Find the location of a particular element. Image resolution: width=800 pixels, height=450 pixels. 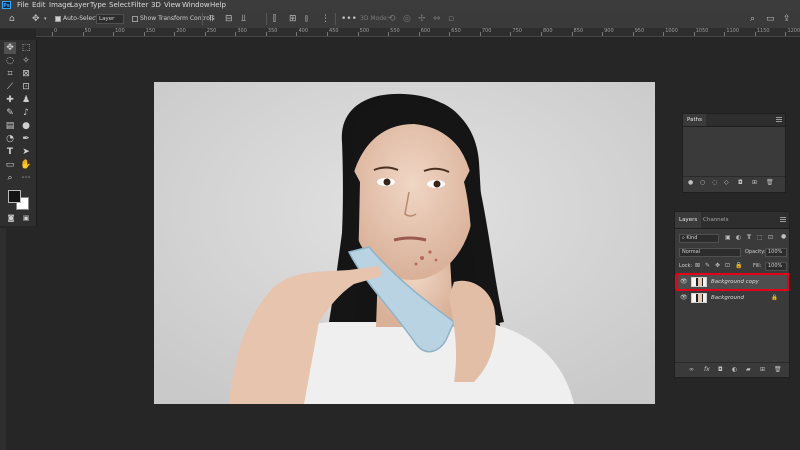

layer-row: 👁 Background copy is located at coordinates (732, 282).